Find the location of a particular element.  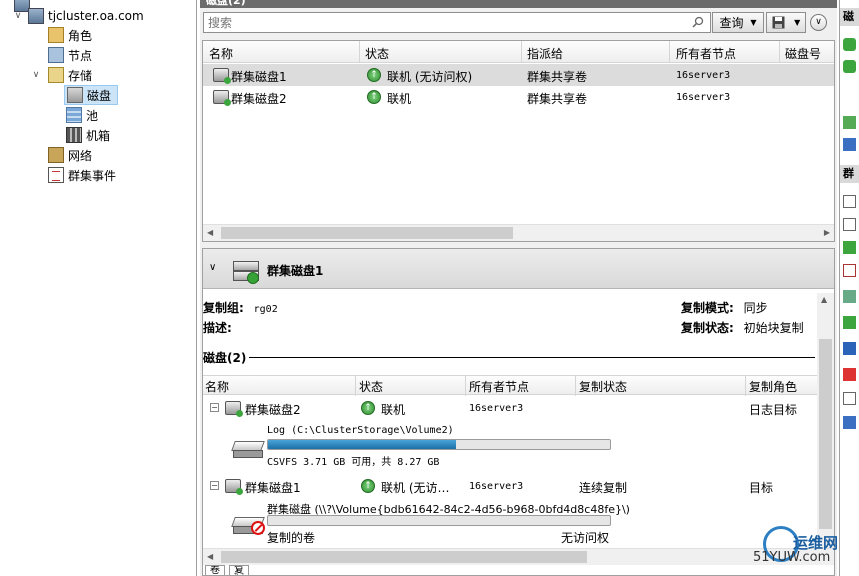

cluster-events-icon is located at coordinates (56, 175).